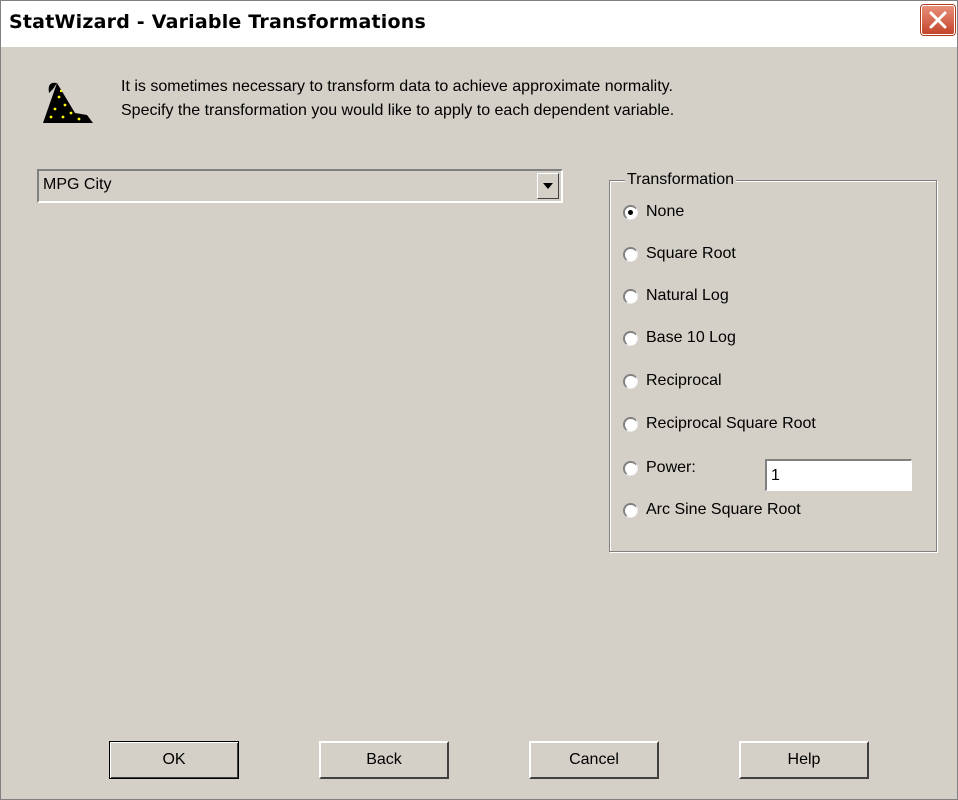 This screenshot has width=958, height=800. I want to click on close-button, so click(938, 20).